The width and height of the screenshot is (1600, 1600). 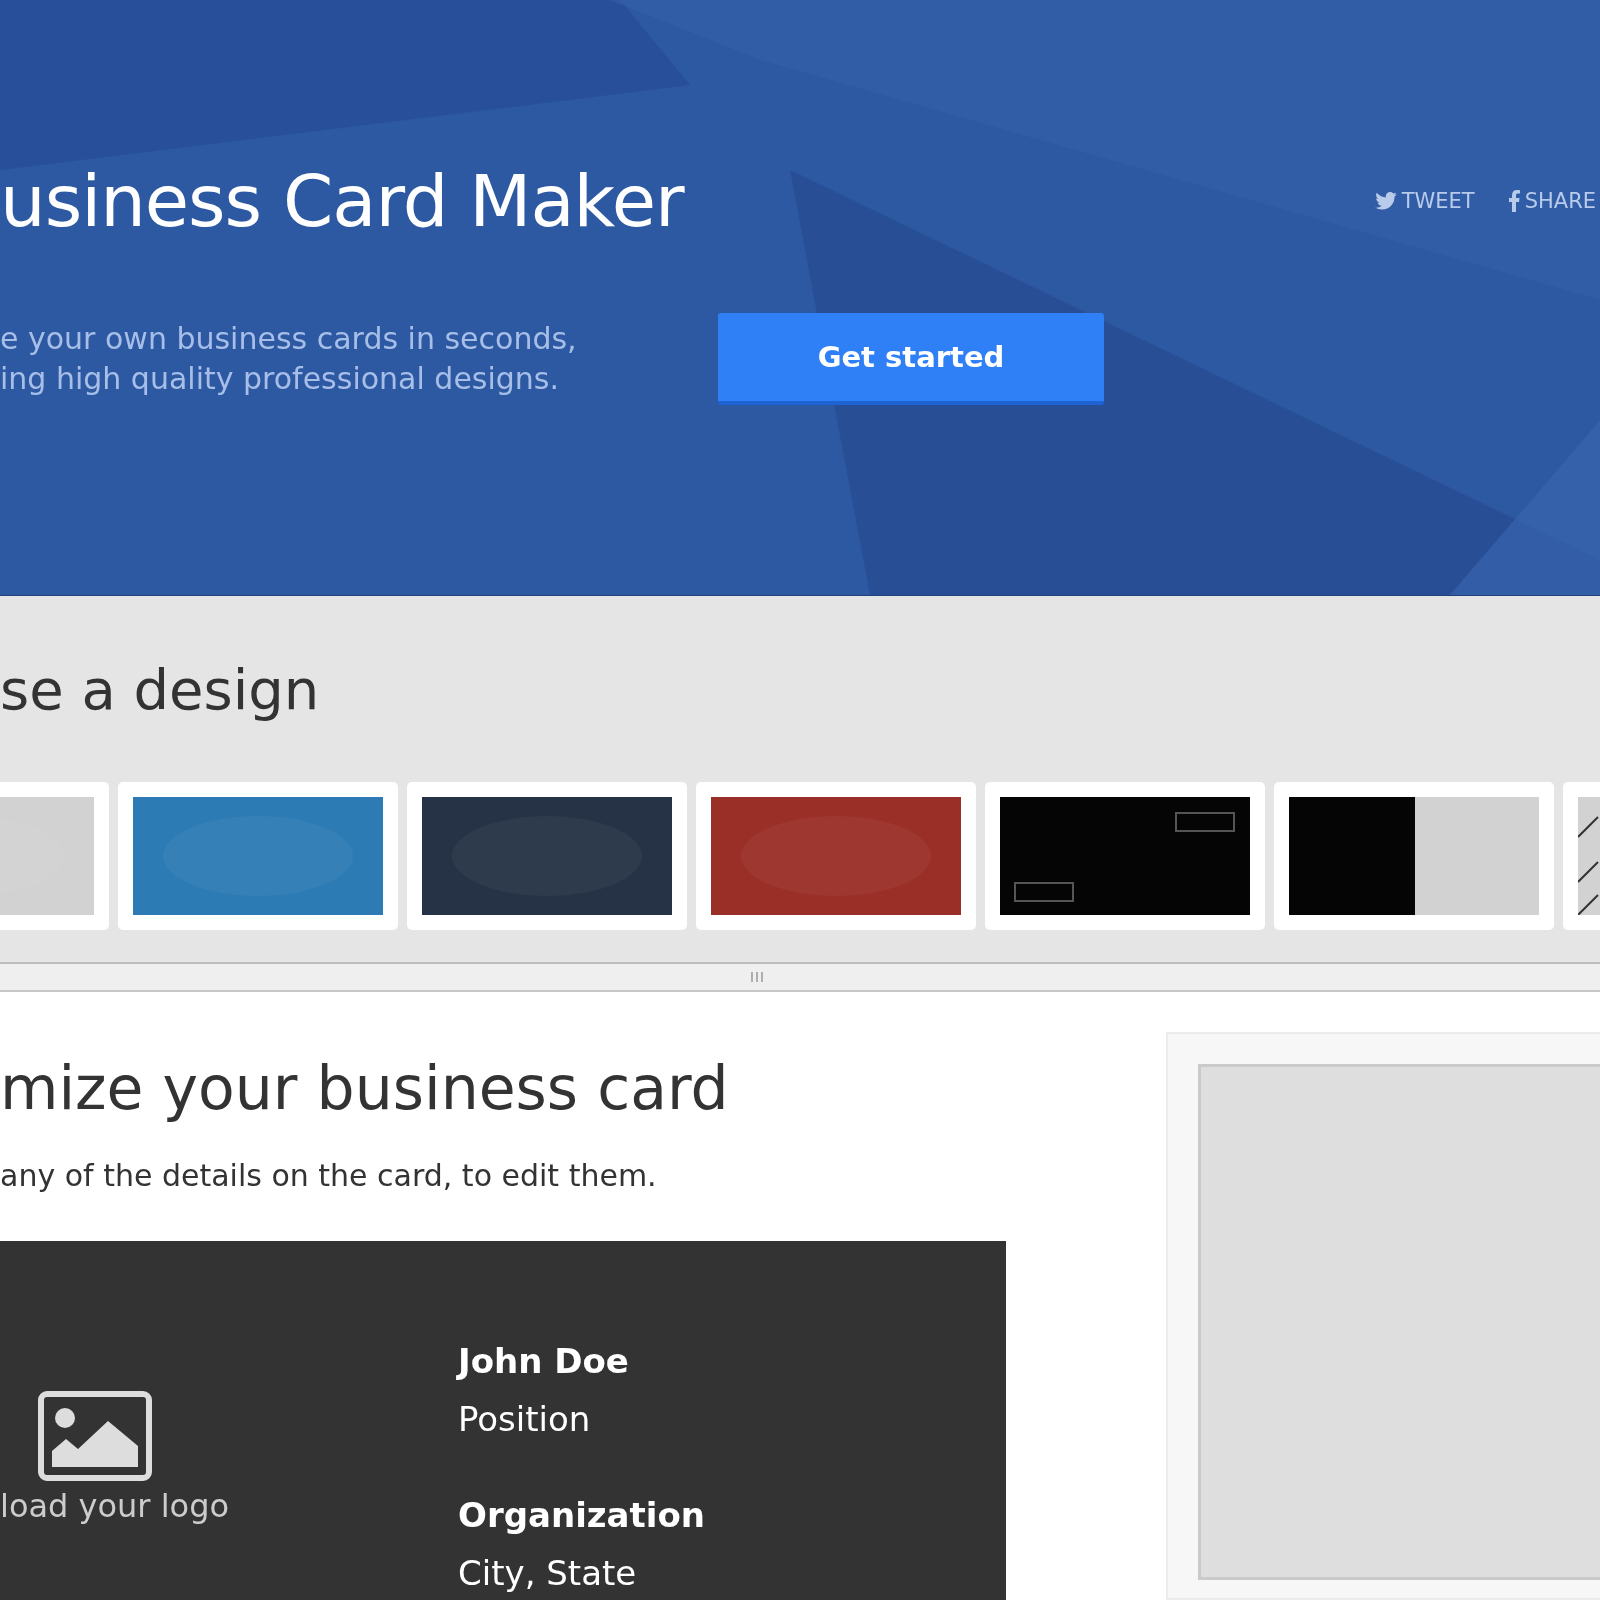 What do you see at coordinates (581, 1419) in the screenshot?
I see `card-position: Position` at bounding box center [581, 1419].